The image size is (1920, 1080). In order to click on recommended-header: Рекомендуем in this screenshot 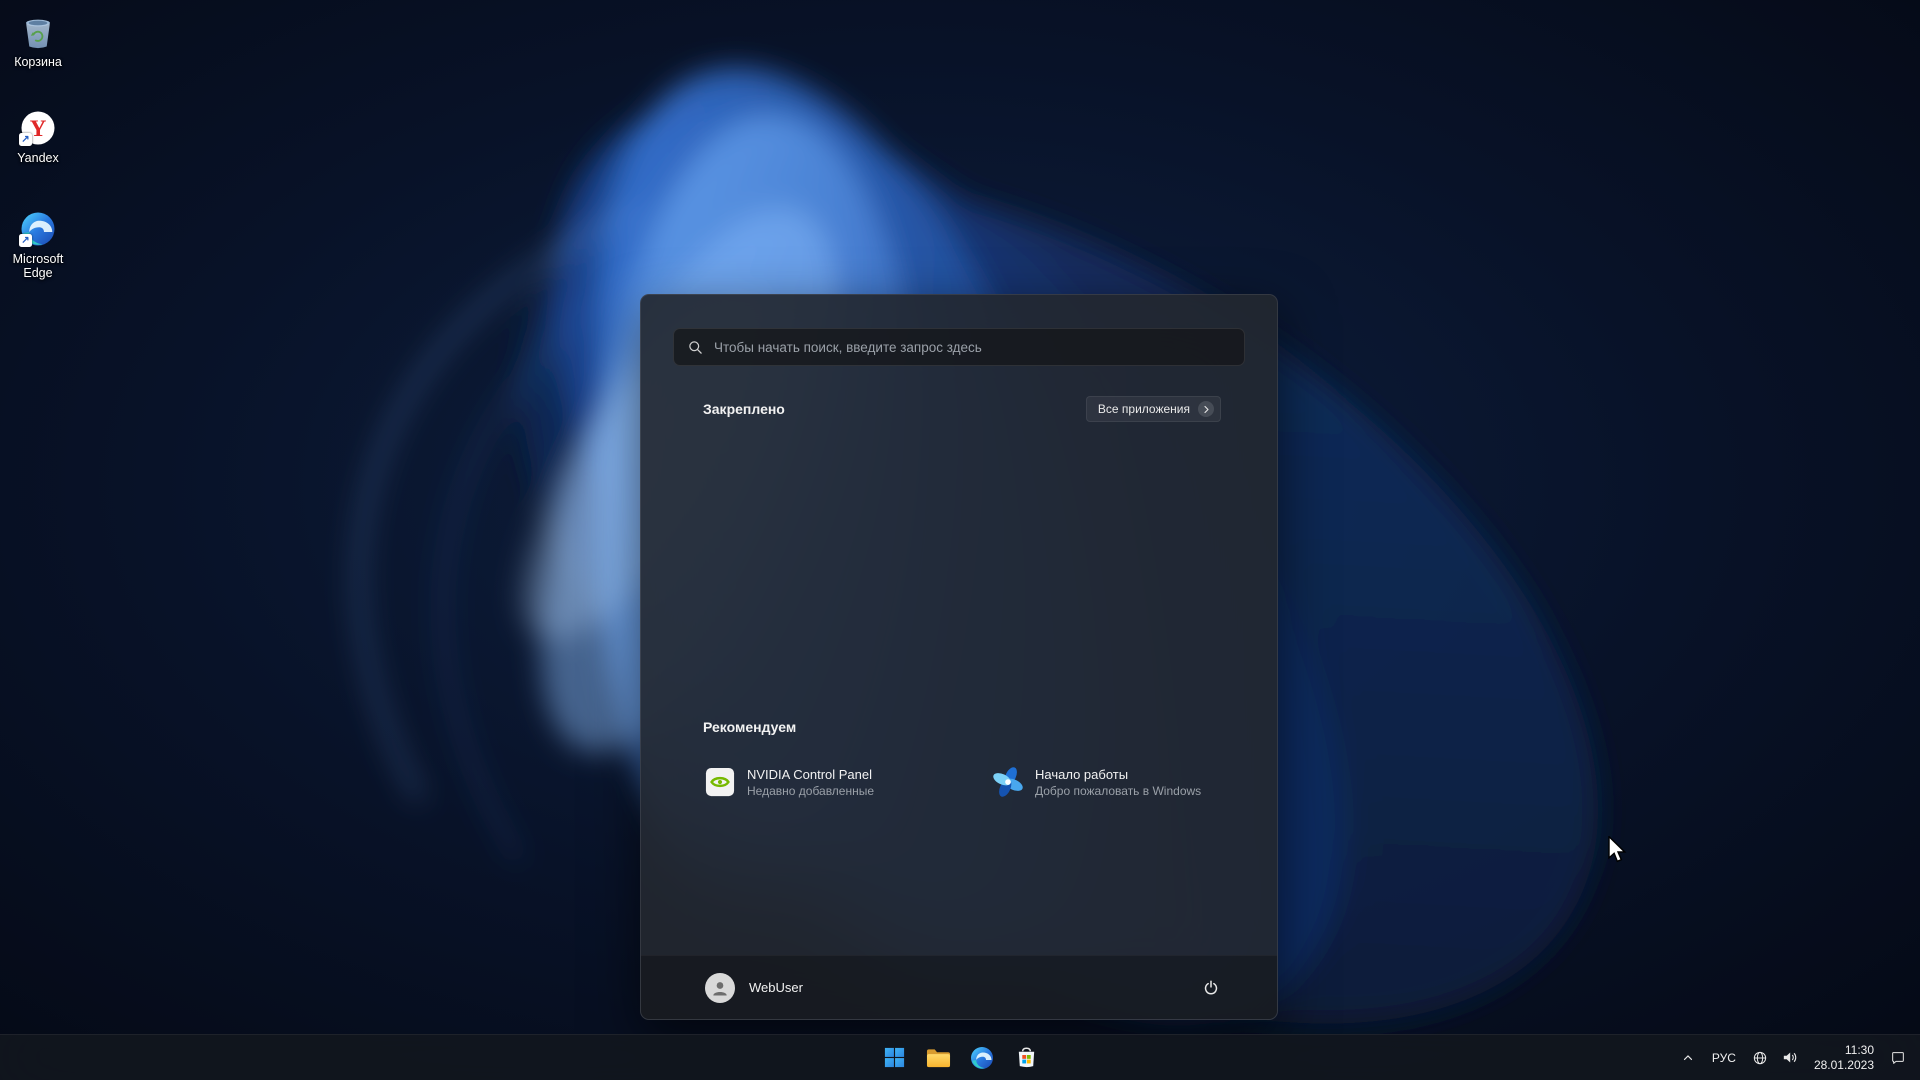, I will do `click(750, 727)`.